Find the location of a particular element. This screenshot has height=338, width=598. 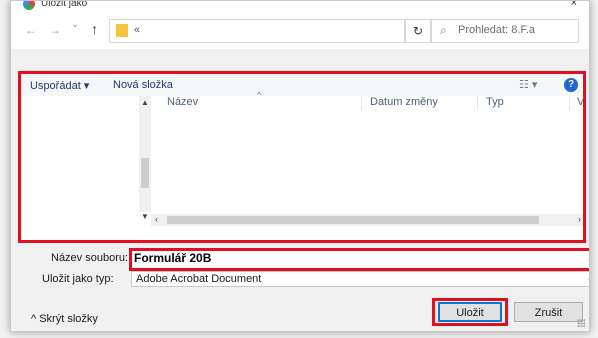

resize-grip-icon is located at coordinates (581, 323).